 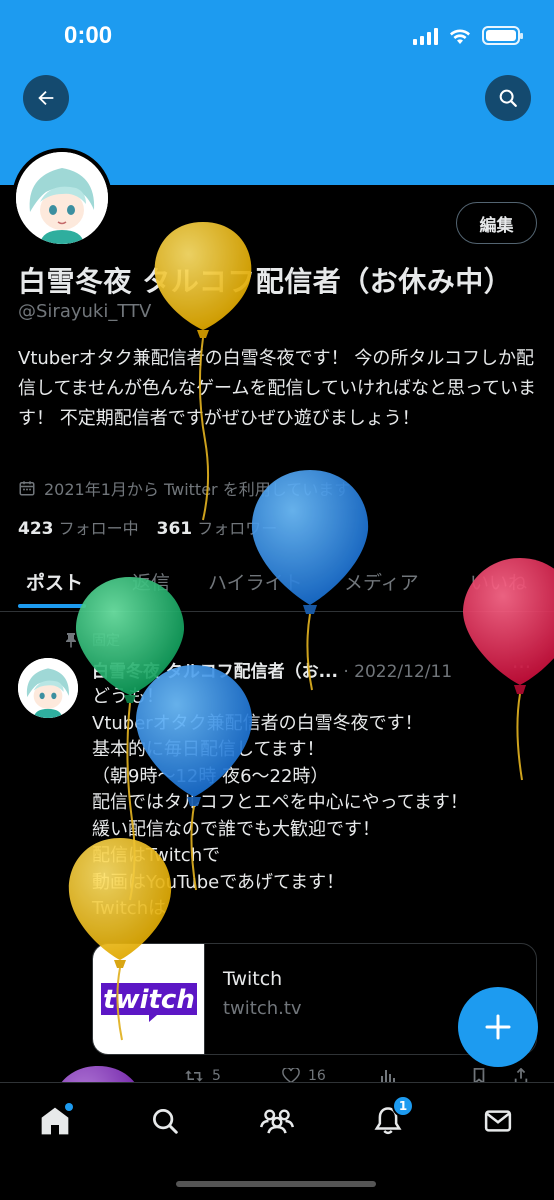 I want to click on display-name: 白雪冬夜 タルコフ配信者（お休み中）, so click(x=265, y=281).